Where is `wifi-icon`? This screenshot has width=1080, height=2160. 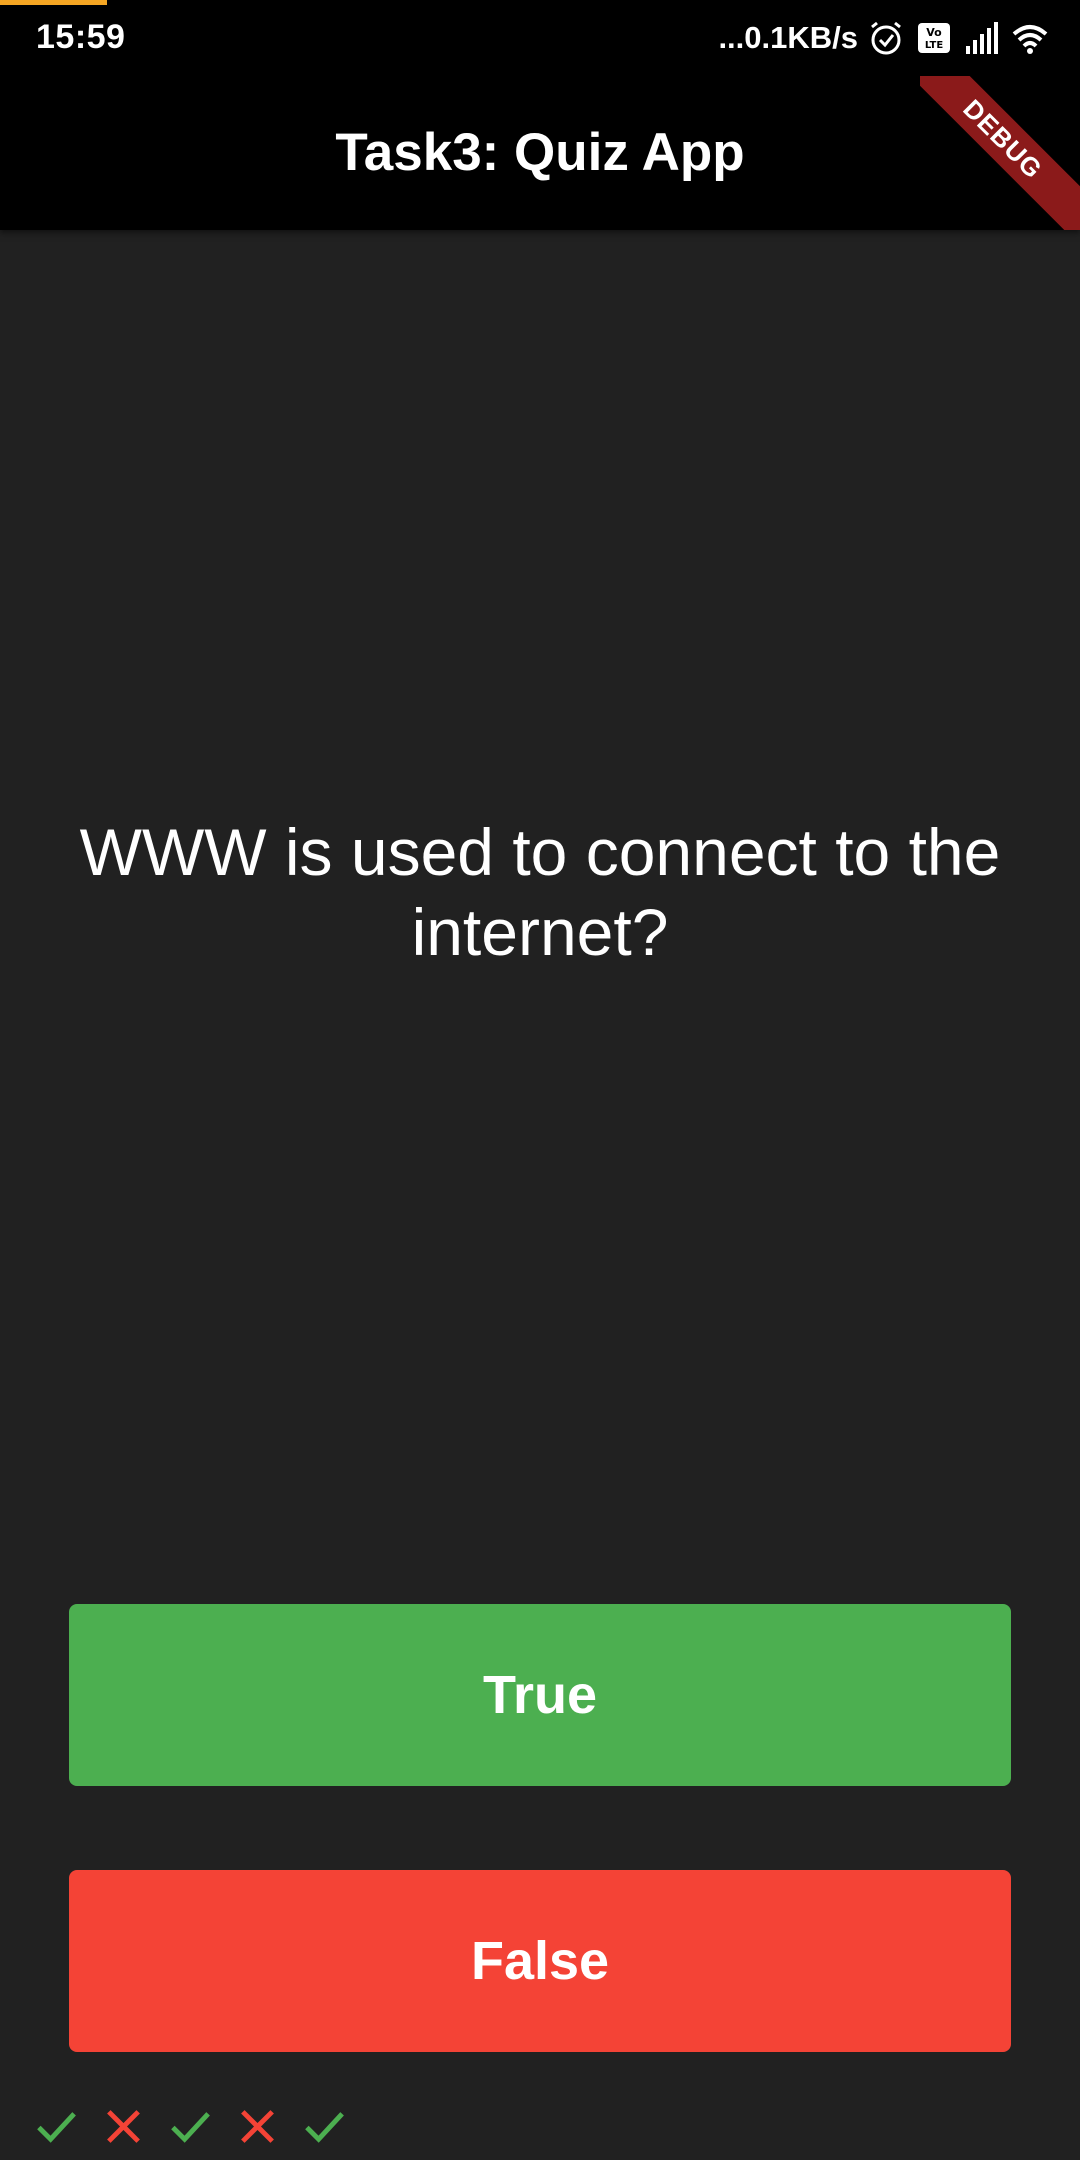
wifi-icon is located at coordinates (1030, 38).